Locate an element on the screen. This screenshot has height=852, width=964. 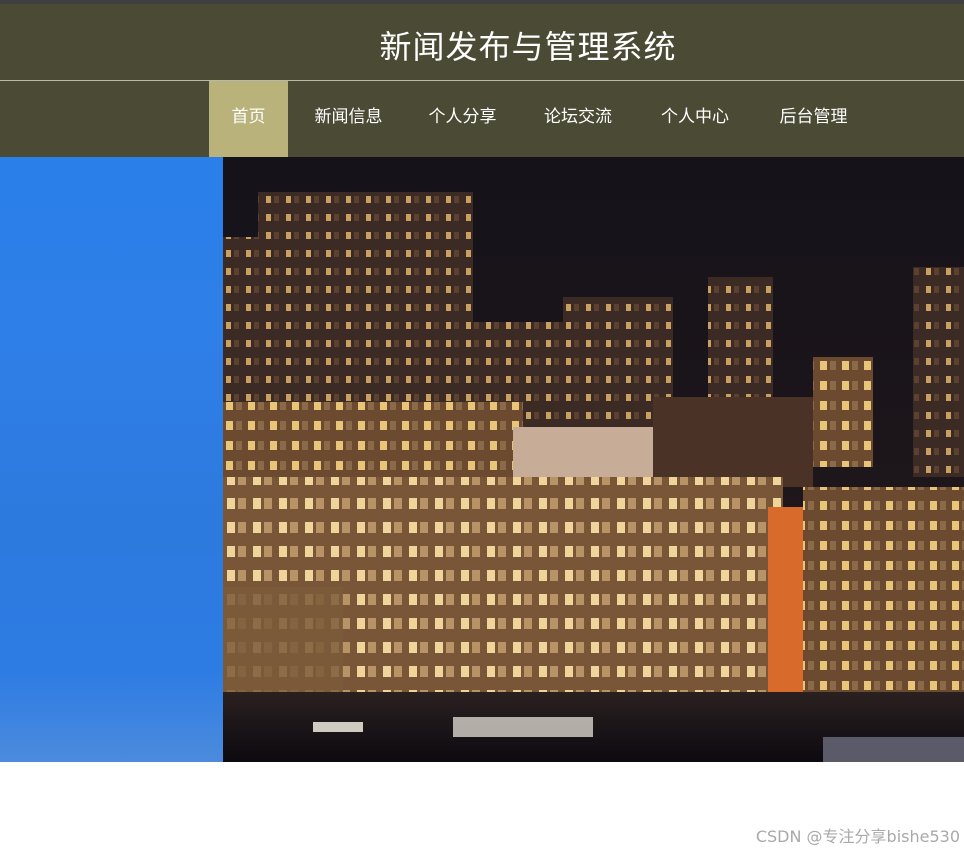
watermark-text: CSDN @专注分享bishe530 is located at coordinates (857, 836).